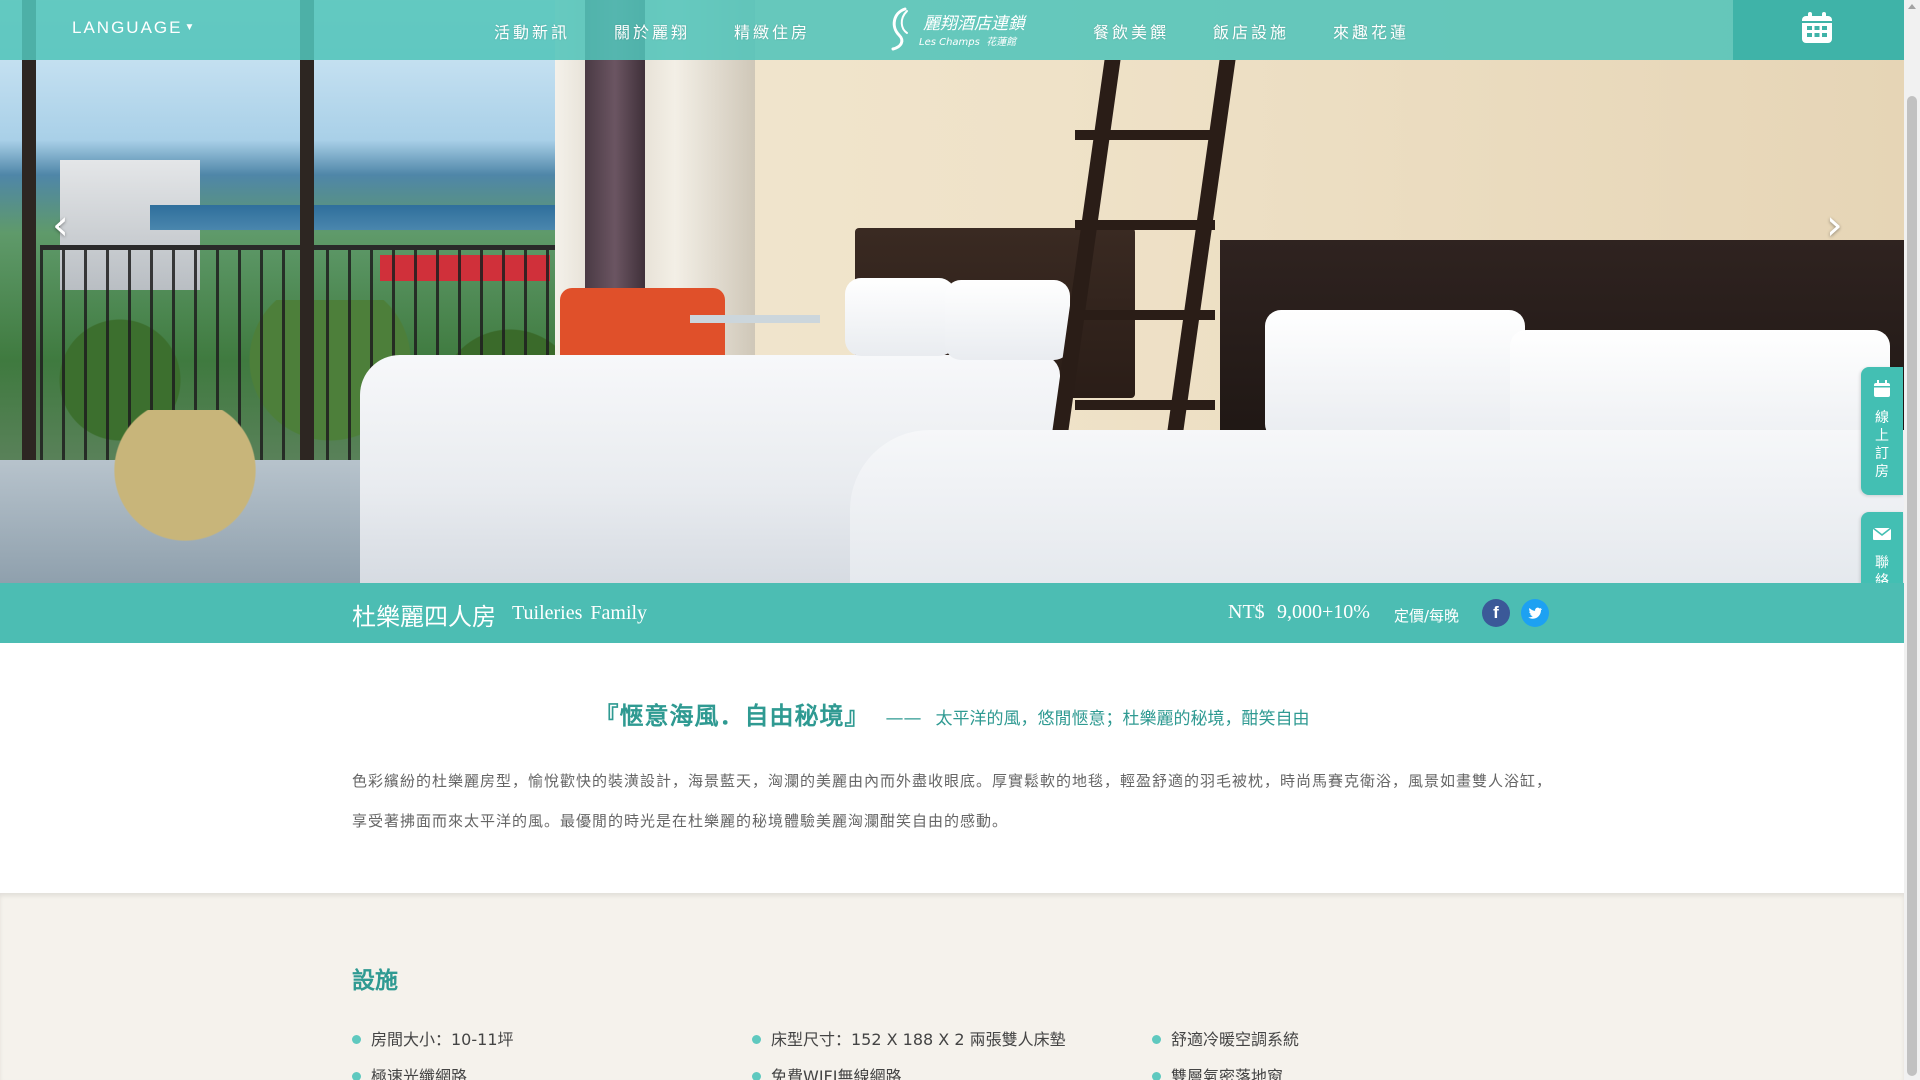 This screenshot has height=1080, width=1920. Describe the element at coordinates (1246, 612) in the screenshot. I see `price-currency: NT$` at that location.